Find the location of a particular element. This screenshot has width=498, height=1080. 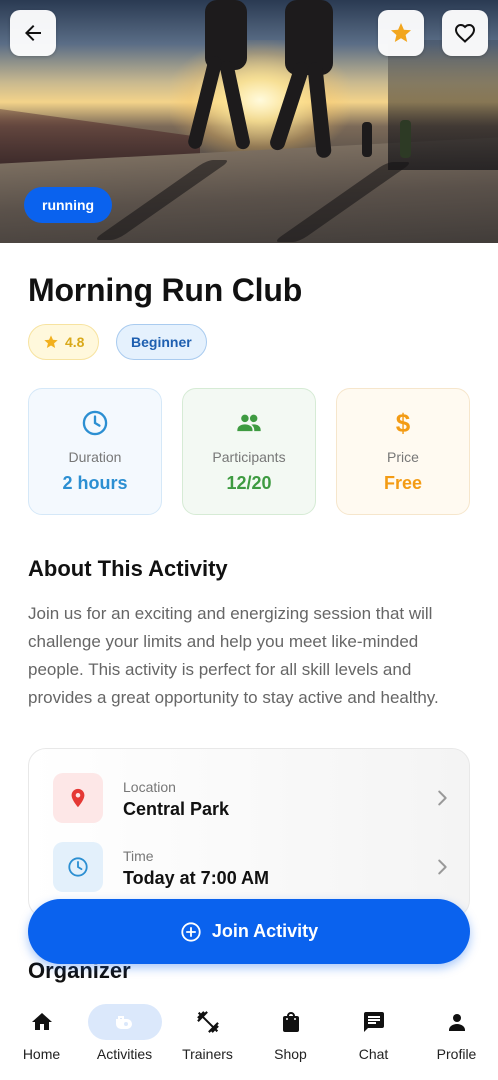

heart-icon is located at coordinates (465, 33).